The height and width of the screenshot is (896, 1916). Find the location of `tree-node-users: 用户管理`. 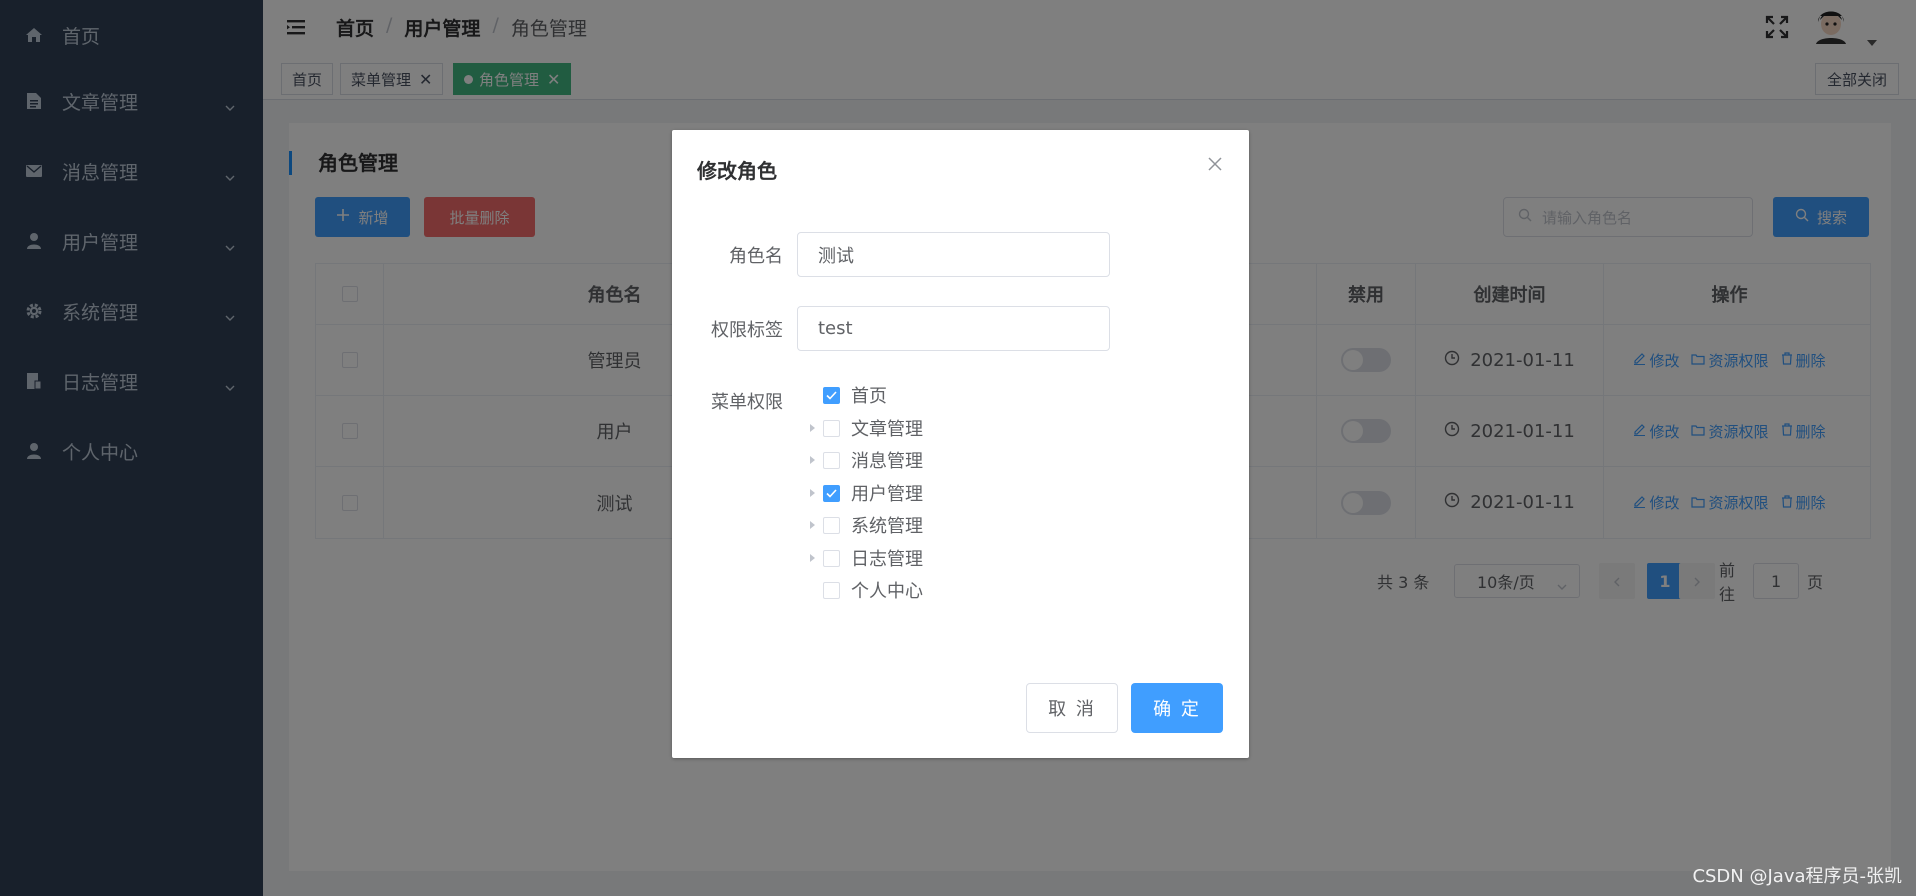

tree-node-users: 用户管理 is located at coordinates (864, 493).